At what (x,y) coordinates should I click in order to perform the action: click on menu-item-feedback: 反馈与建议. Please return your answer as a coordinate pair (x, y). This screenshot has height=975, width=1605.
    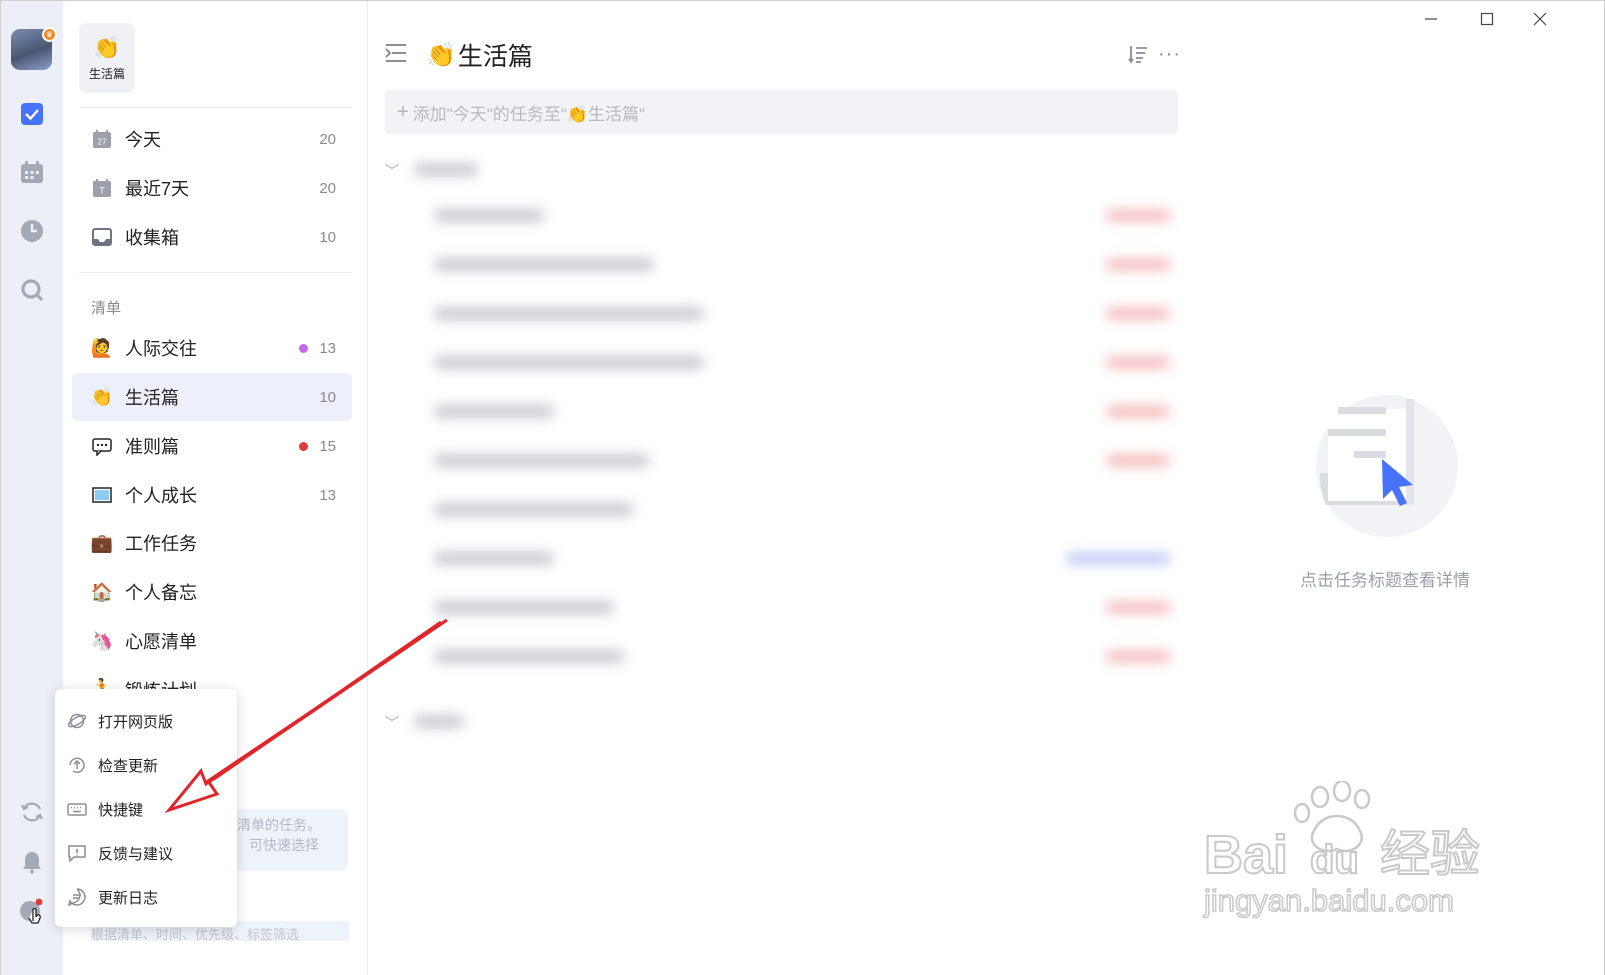
    Looking at the image, I should click on (146, 853).